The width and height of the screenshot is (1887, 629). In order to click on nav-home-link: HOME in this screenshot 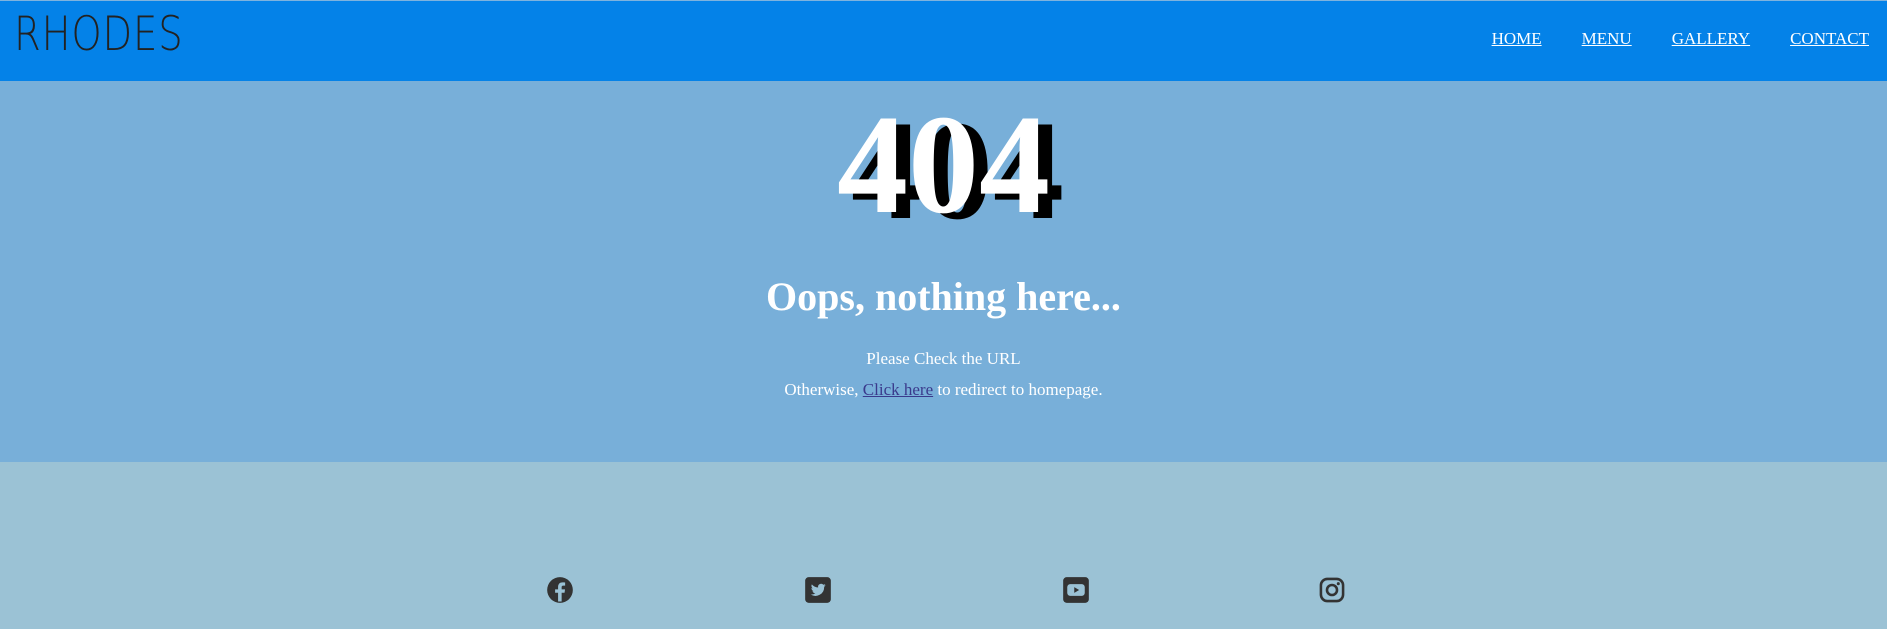, I will do `click(1517, 39)`.